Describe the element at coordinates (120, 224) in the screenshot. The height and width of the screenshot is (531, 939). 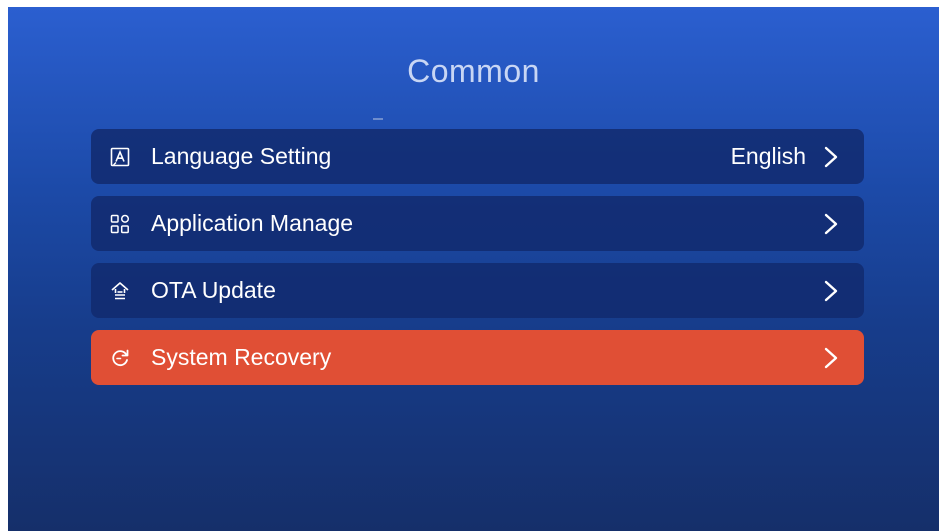
I see `apps-grid-icon` at that location.